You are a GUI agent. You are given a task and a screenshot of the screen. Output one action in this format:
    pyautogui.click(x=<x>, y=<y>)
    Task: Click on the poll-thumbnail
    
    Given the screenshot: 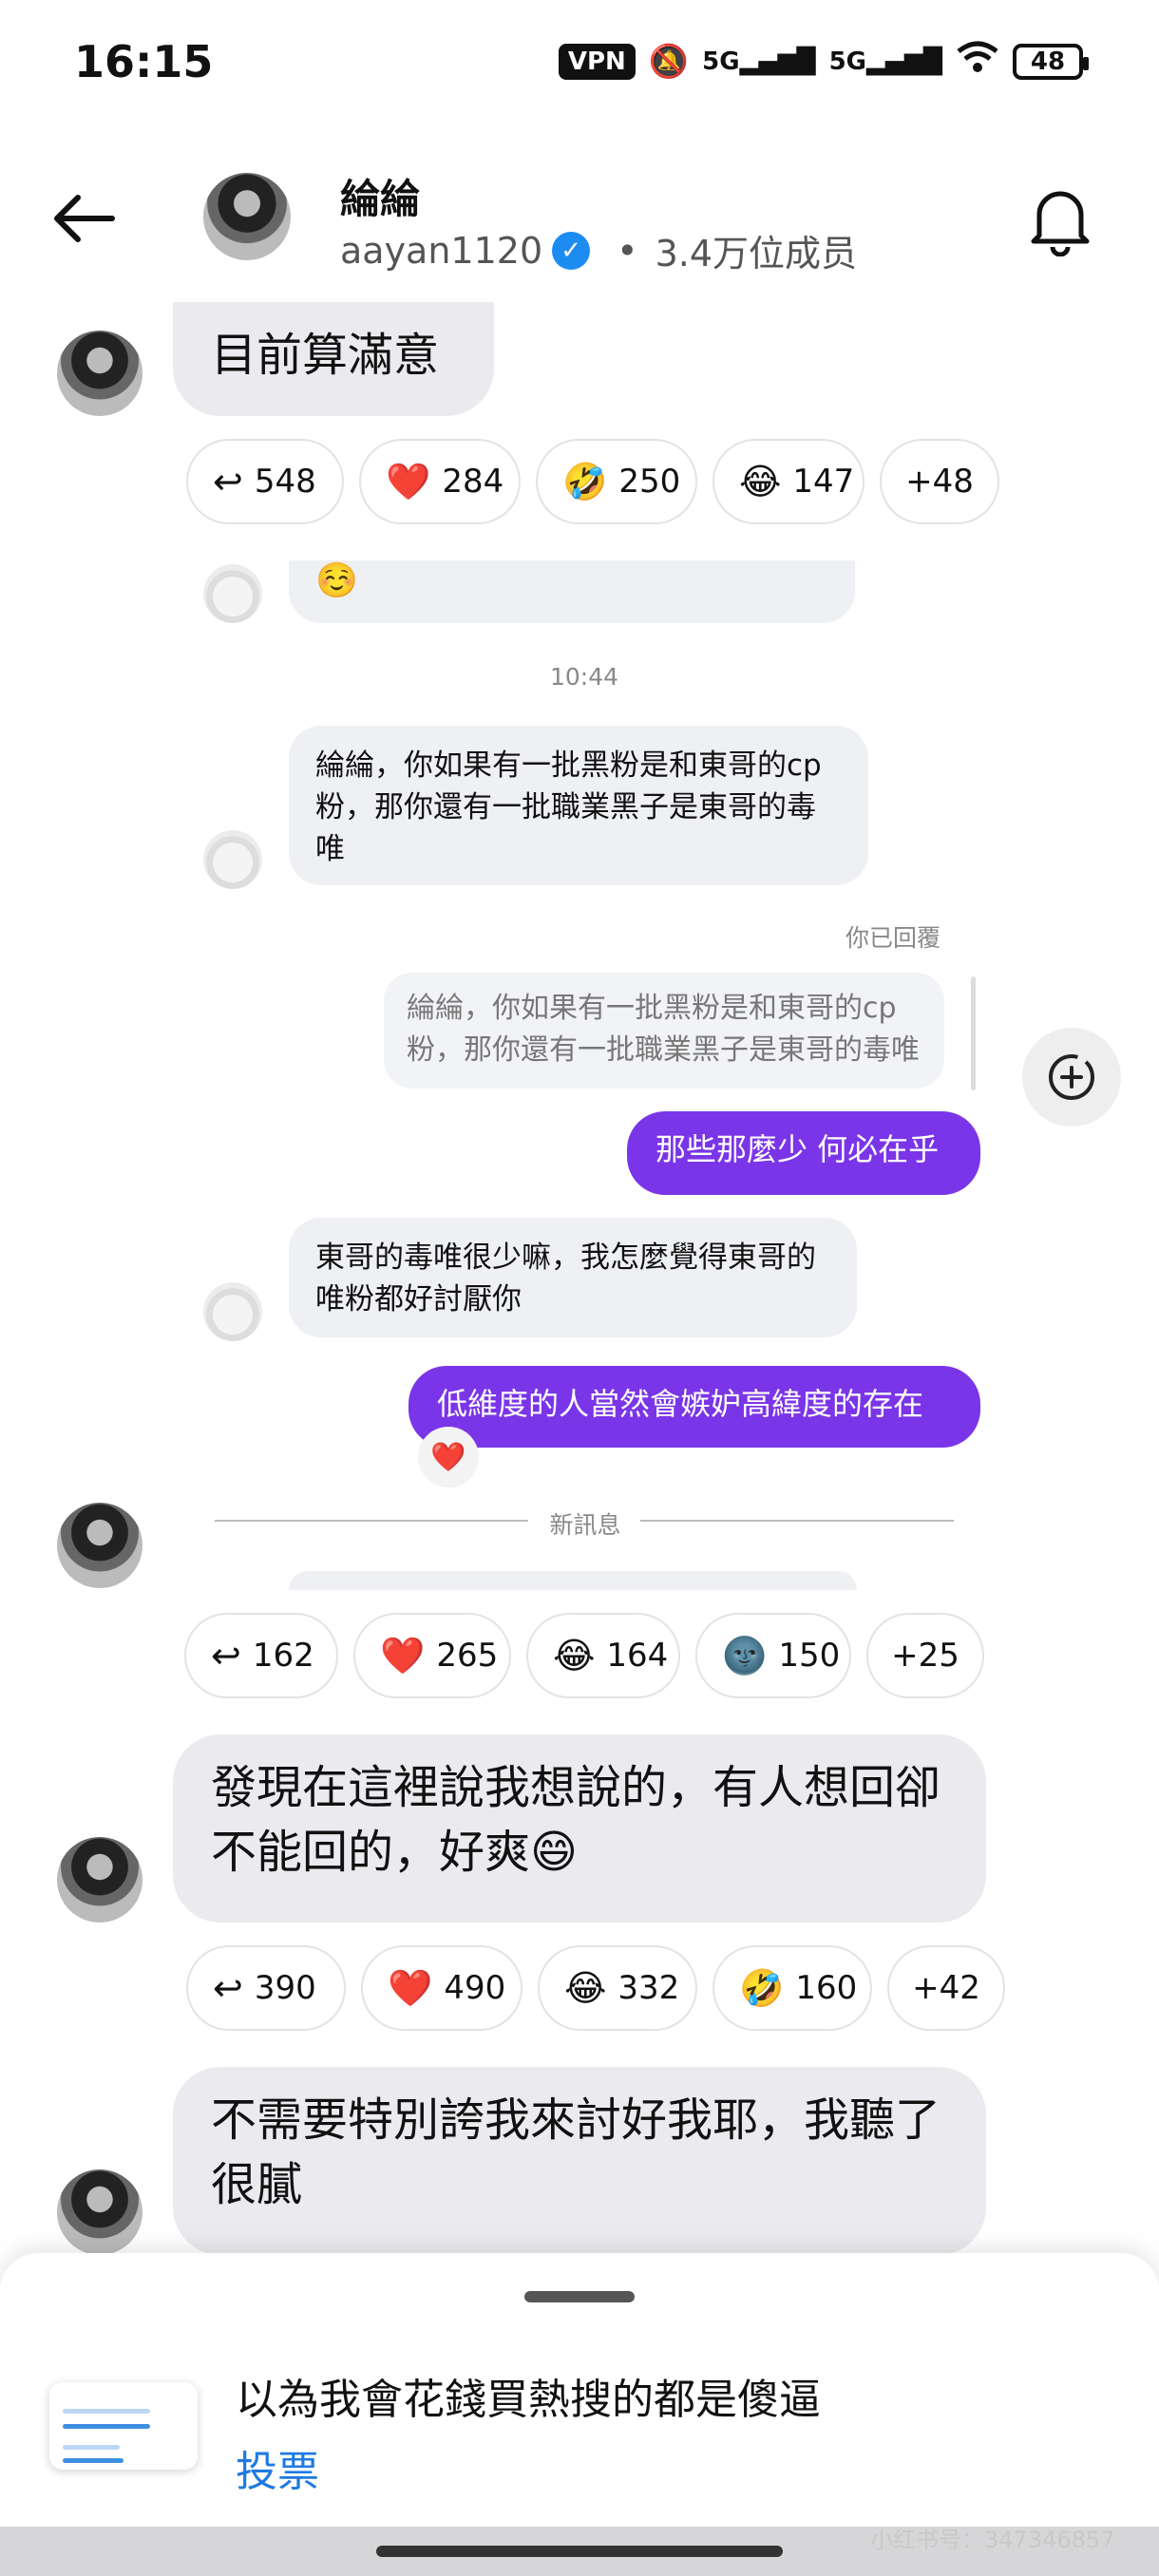 What is the action you would take?
    pyautogui.click(x=123, y=2426)
    